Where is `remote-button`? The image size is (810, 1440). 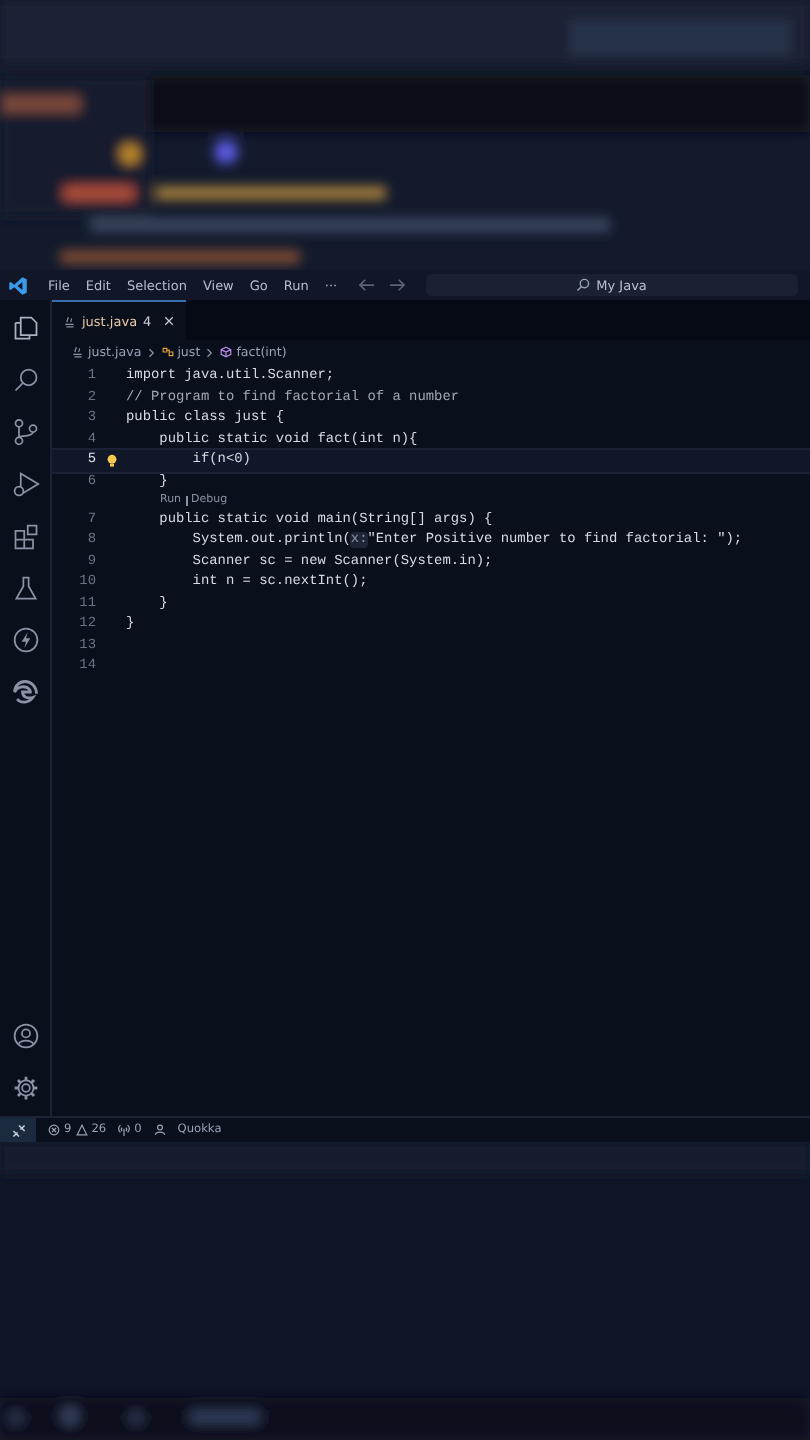
remote-button is located at coordinates (18, 1130).